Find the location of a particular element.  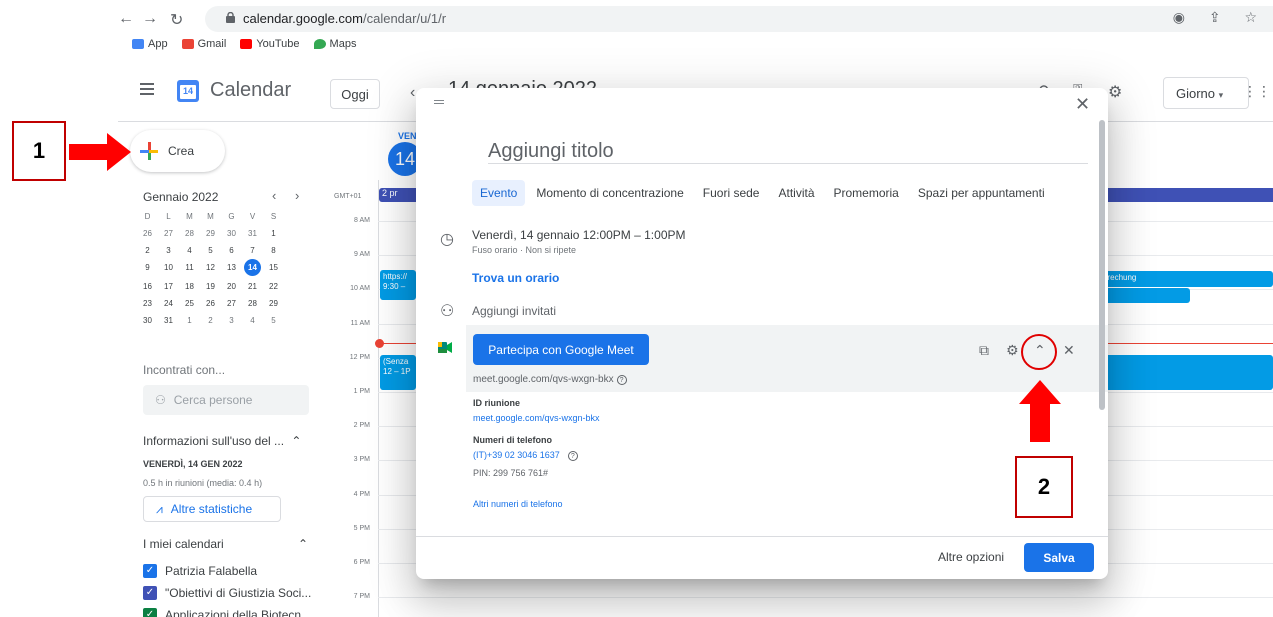

find-time-link: Trova un orario is located at coordinates (515, 278).